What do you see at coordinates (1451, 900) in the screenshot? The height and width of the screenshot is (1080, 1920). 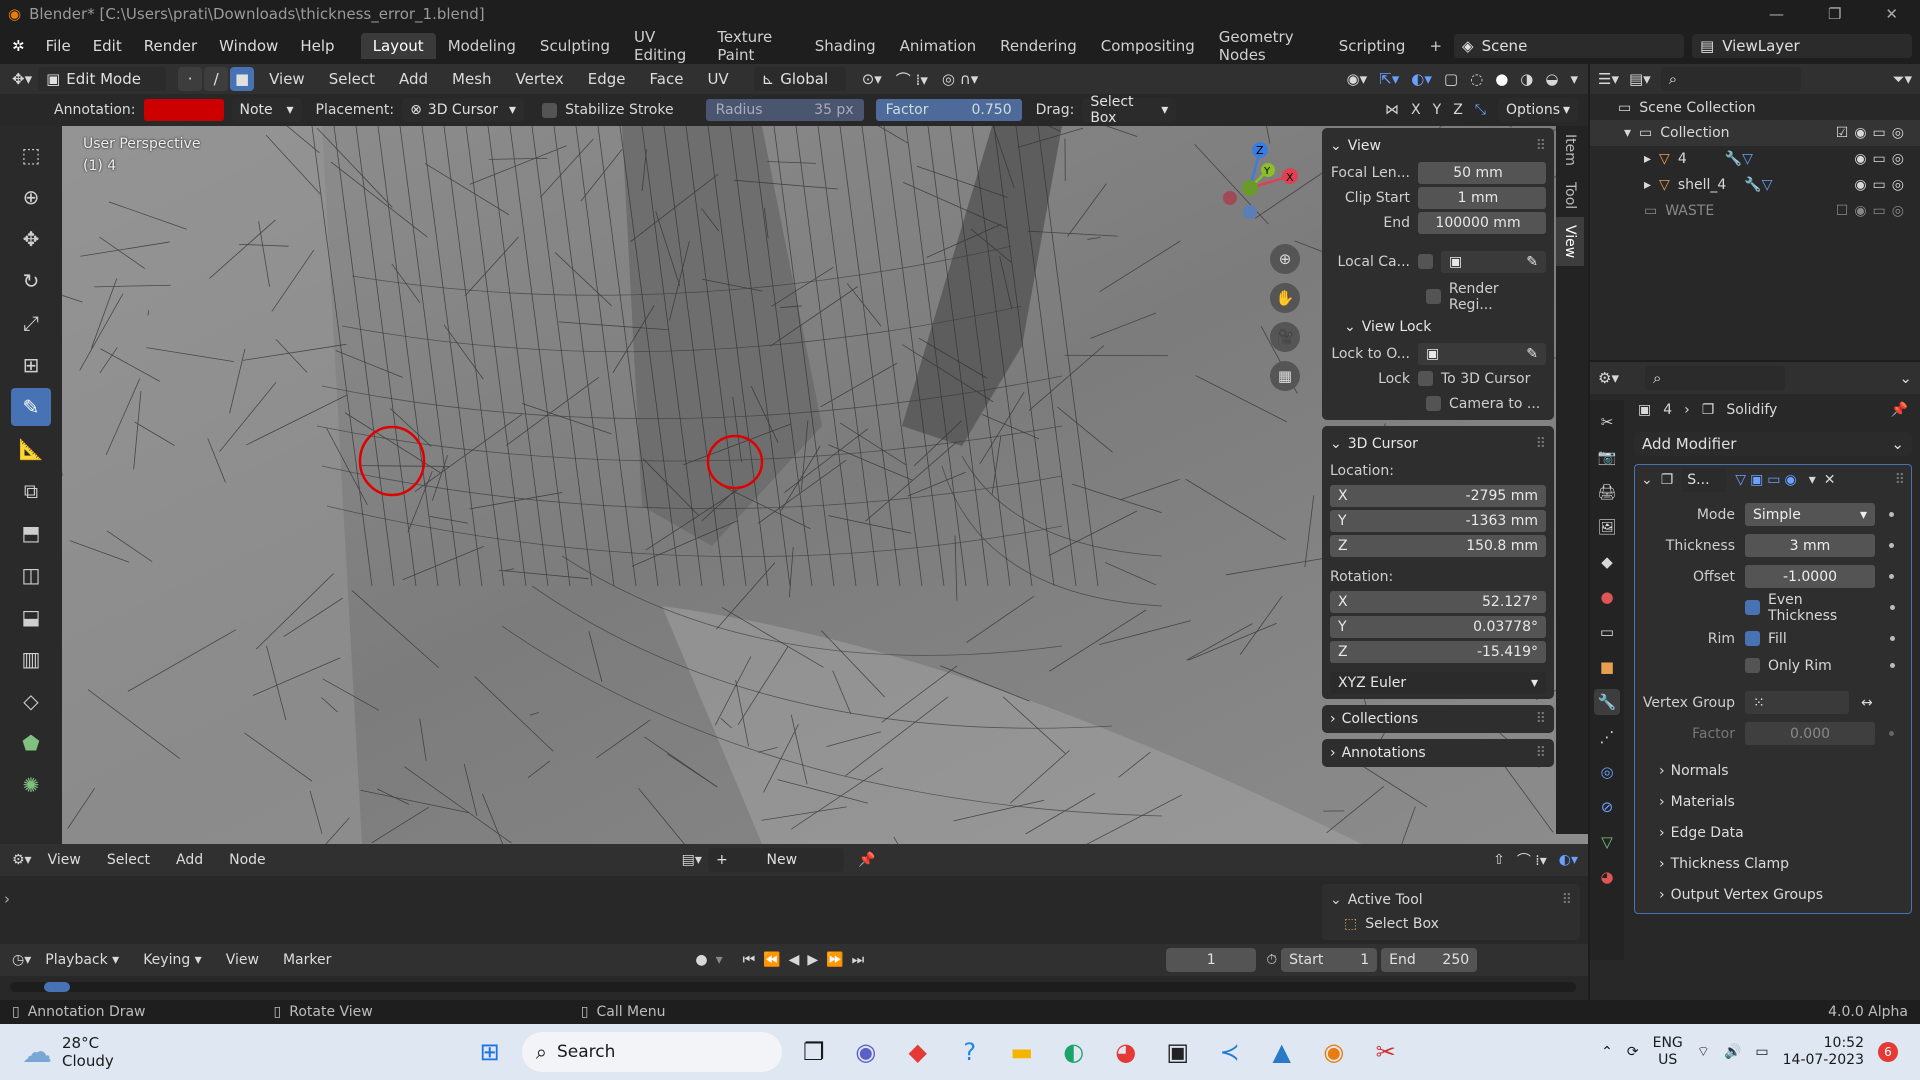 I see `active-tool-header: ⌄ Active Tool ⠿` at bounding box center [1451, 900].